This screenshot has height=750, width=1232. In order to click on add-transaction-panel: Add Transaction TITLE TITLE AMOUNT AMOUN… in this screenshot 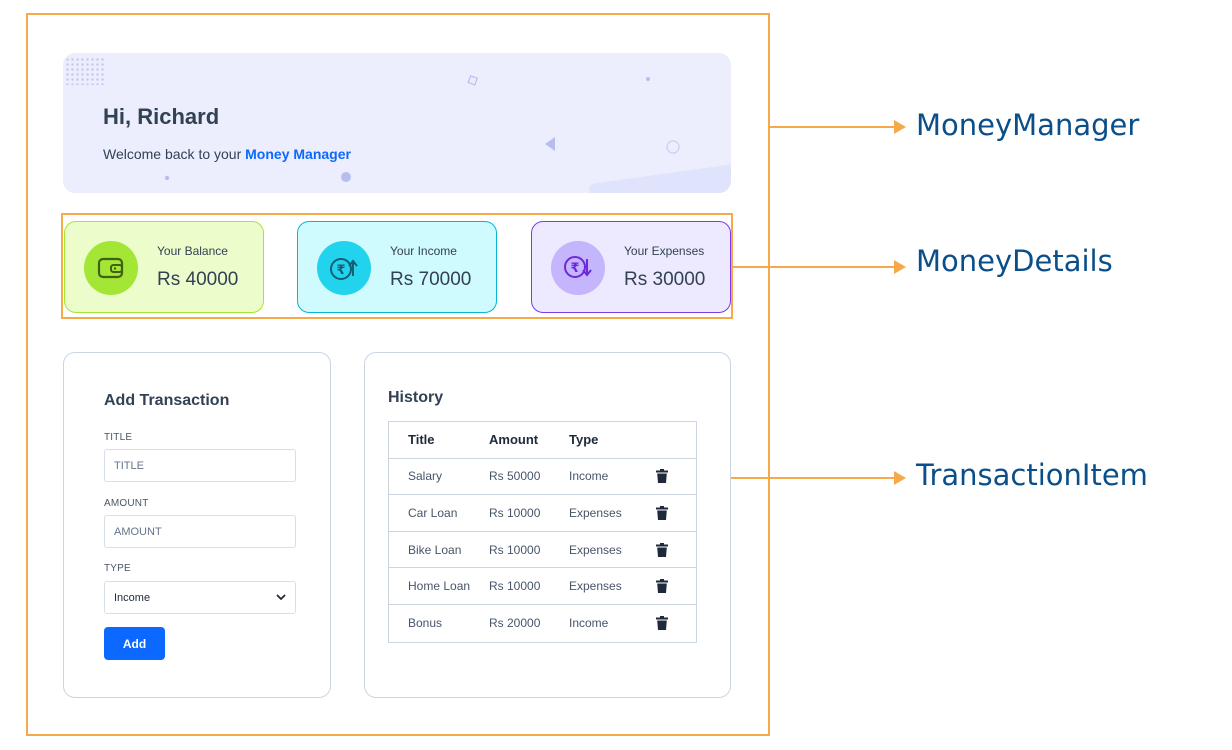, I will do `click(197, 525)`.